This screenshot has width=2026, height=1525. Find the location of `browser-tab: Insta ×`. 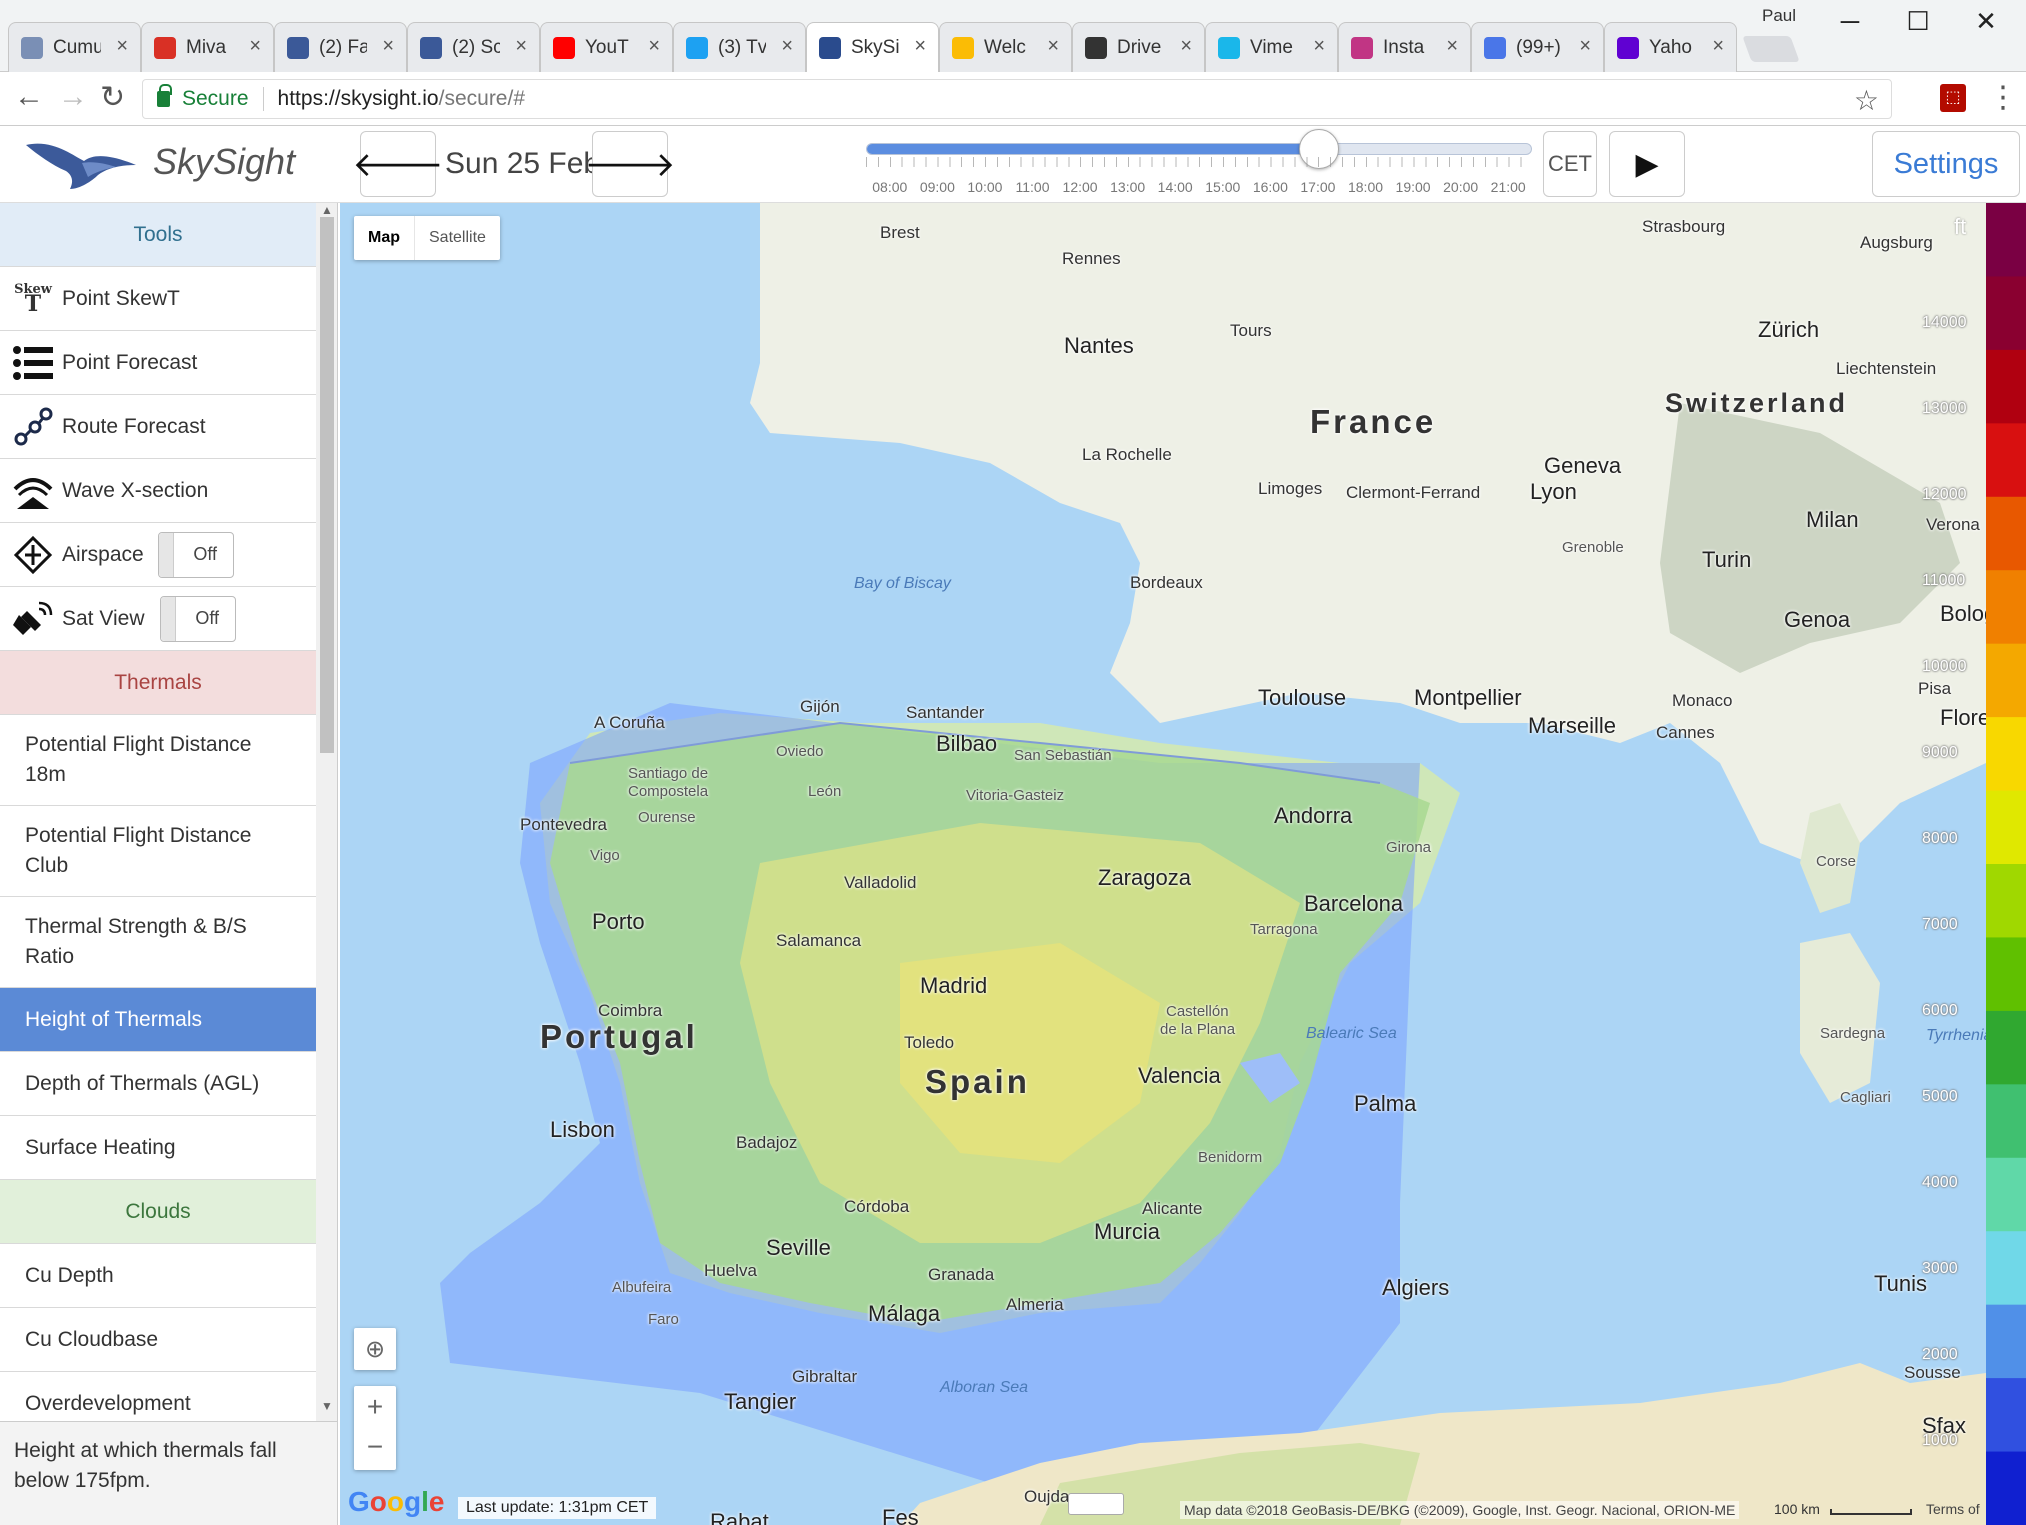

browser-tab: Insta × is located at coordinates (1404, 47).